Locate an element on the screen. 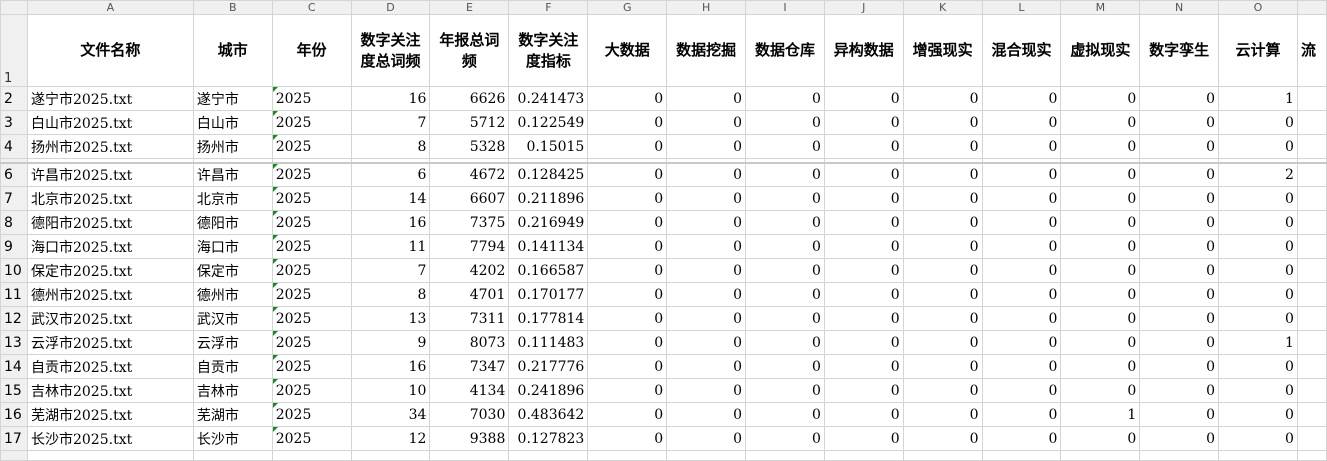 This screenshot has height=461, width=1327. table-row: 4 扬州市2025.txt 扬州市 2025 8 5328 0.15015 0 0 0 0 0 0 0 0 0 is located at coordinates (663, 146).